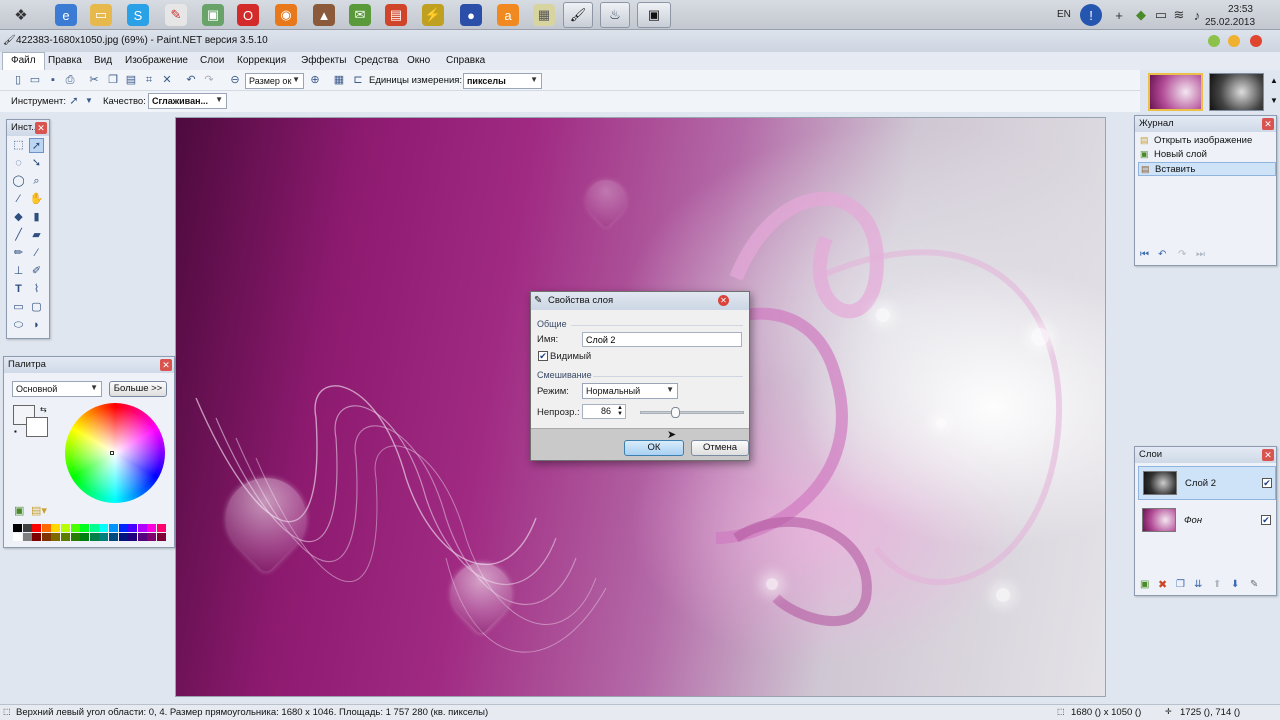 Image resolution: width=1280 pixels, height=720 pixels. I want to click on clone-stamp-tool-icon: ⊥, so click(18, 271).